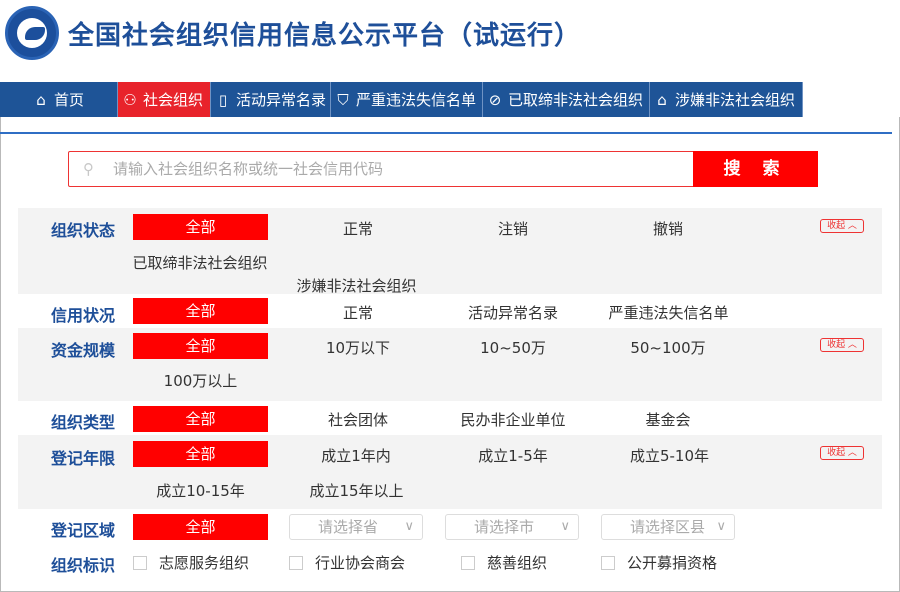 The height and width of the screenshot is (592, 900). I want to click on filter-option: 注销, so click(513, 228).